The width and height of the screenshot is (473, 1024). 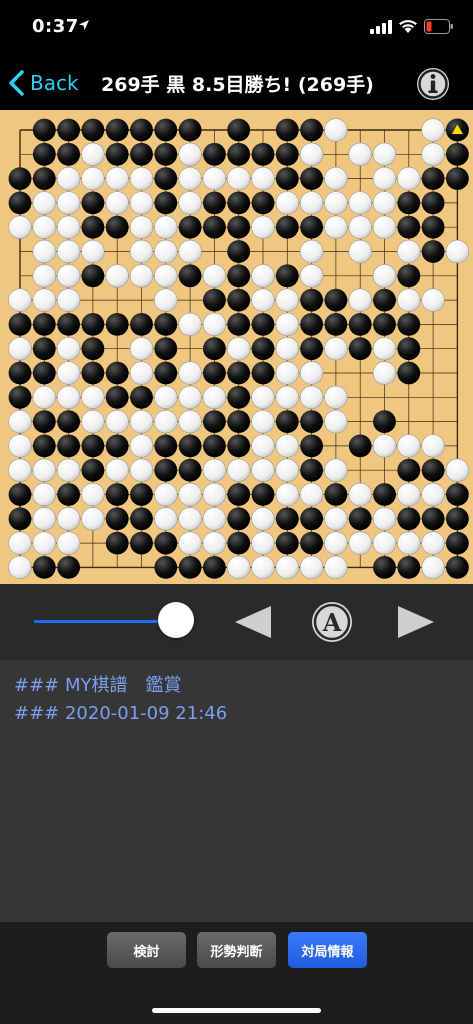 I want to click on move-slider-thumb, so click(x=176, y=620).